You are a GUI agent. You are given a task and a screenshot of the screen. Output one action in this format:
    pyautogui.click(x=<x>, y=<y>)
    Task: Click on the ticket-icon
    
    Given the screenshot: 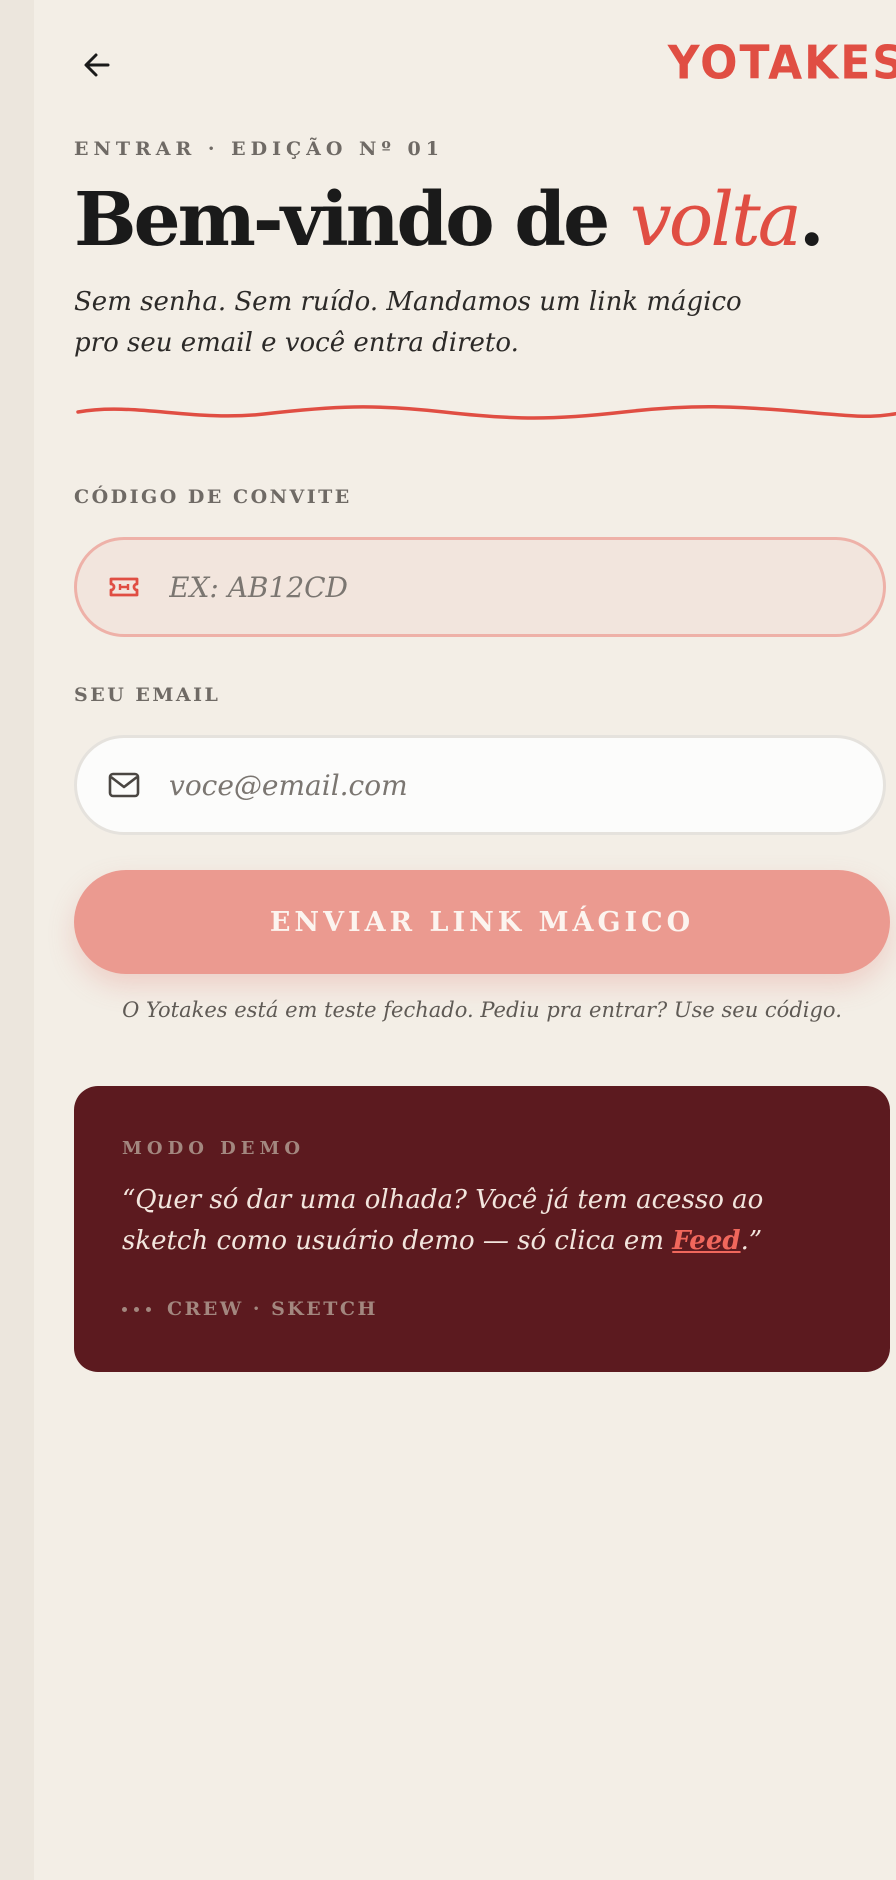 What is the action you would take?
    pyautogui.click(x=124, y=587)
    